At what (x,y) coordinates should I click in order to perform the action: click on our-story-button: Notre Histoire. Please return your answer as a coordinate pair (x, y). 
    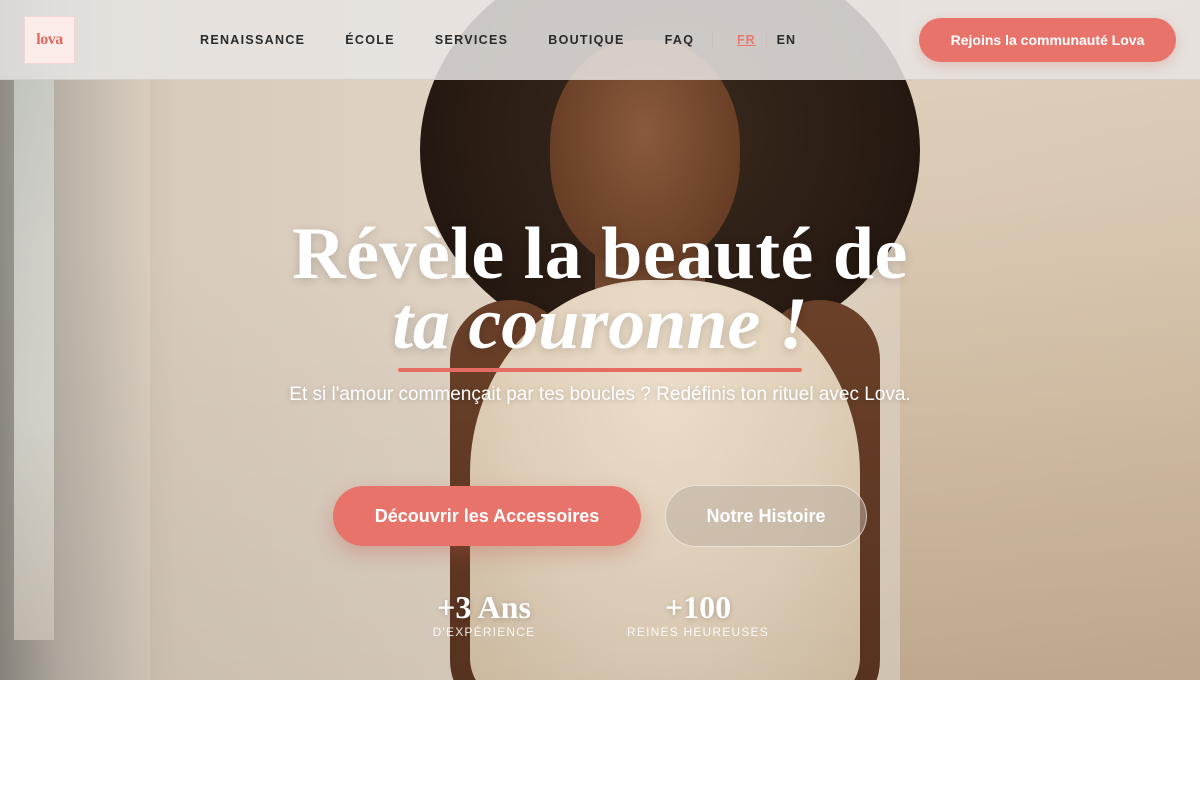
    Looking at the image, I should click on (766, 516).